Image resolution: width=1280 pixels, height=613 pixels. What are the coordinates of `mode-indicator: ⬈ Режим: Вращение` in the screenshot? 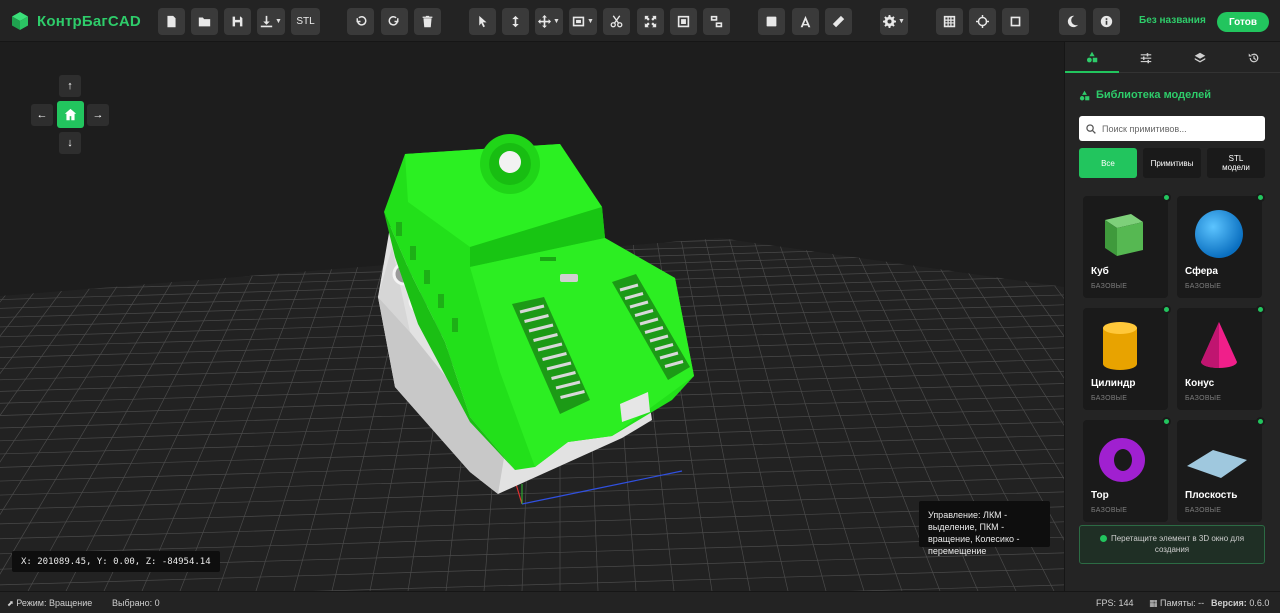 It's located at (49, 603).